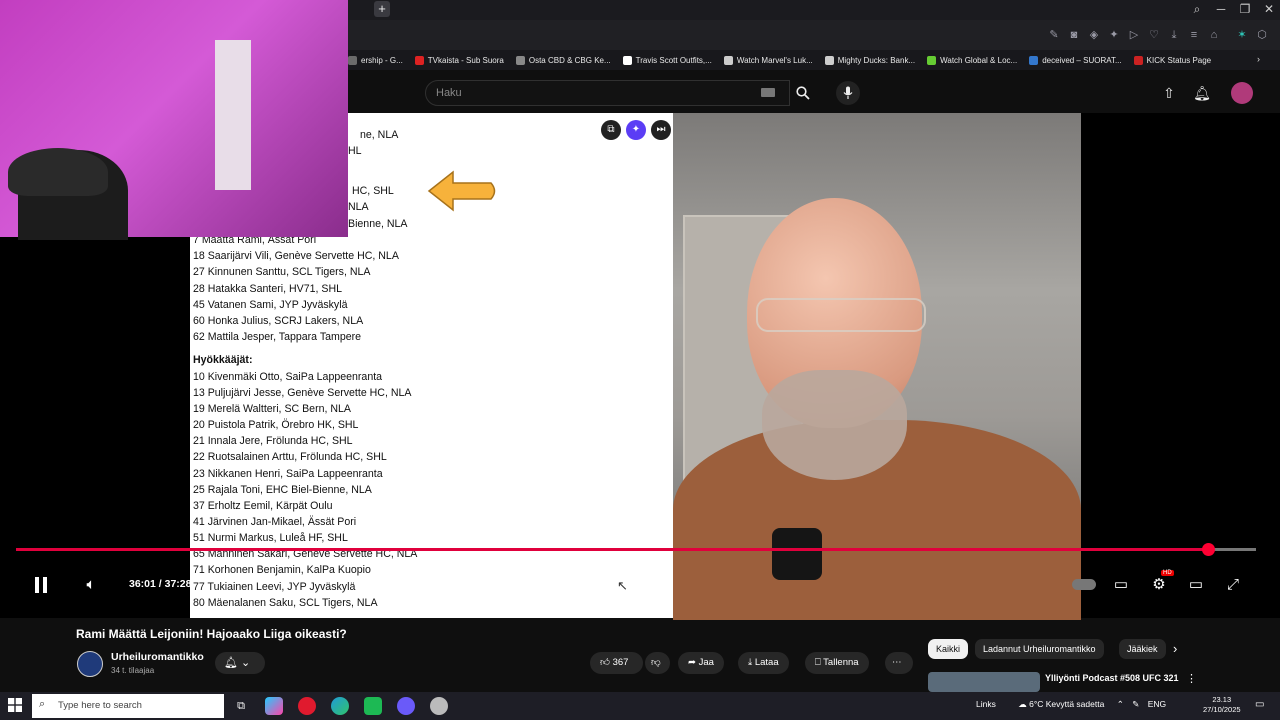 This screenshot has width=1280, height=720. What do you see at coordinates (763, 663) in the screenshot?
I see `download-button: ⤓ Lataa` at bounding box center [763, 663].